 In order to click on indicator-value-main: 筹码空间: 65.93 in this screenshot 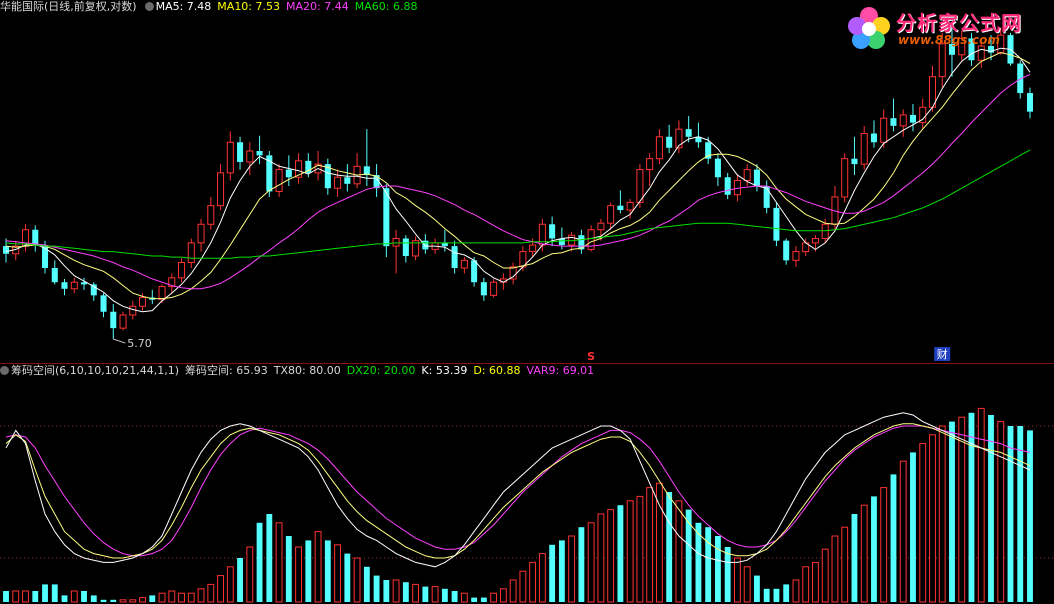, I will do `click(226, 370)`.